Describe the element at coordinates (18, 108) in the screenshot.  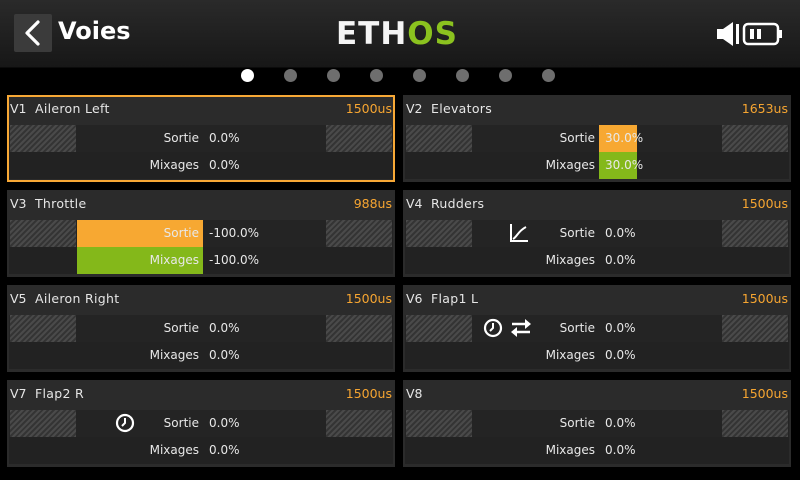
I see `channel-id: V1` at that location.